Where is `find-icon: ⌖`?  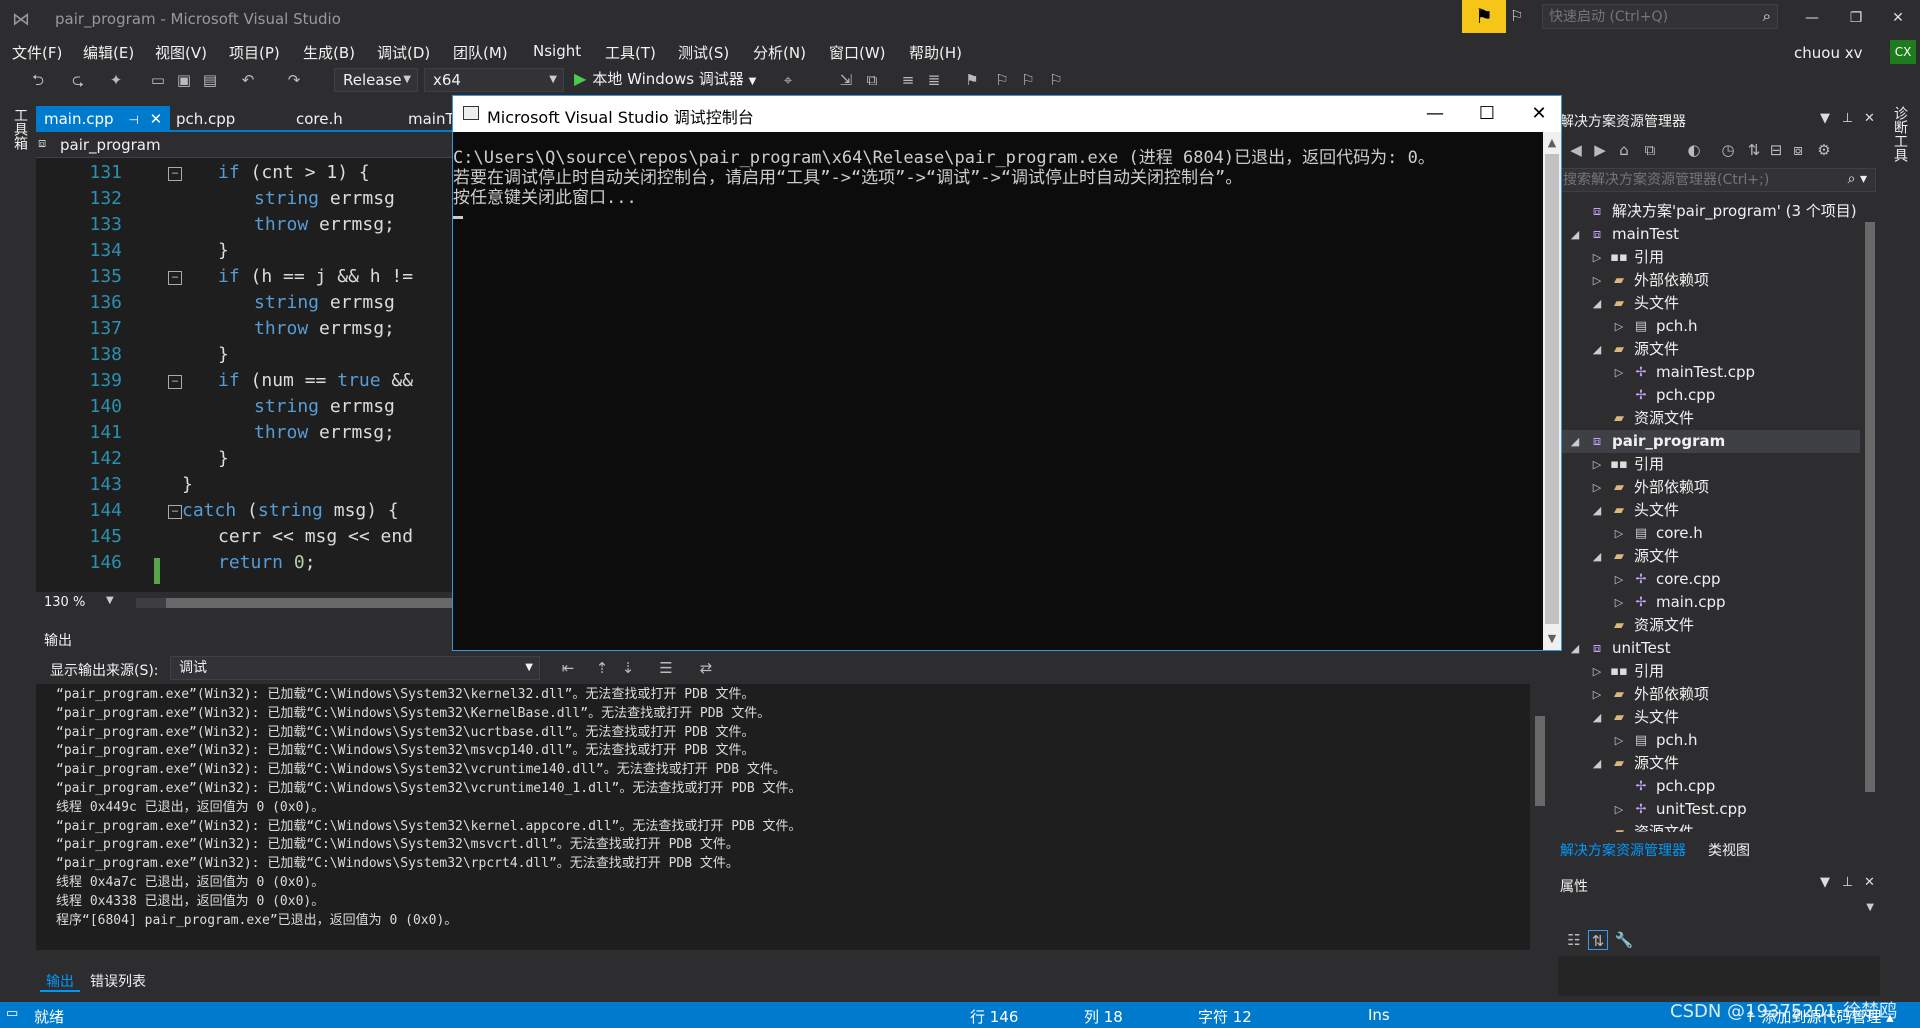 find-icon: ⌖ is located at coordinates (788, 80).